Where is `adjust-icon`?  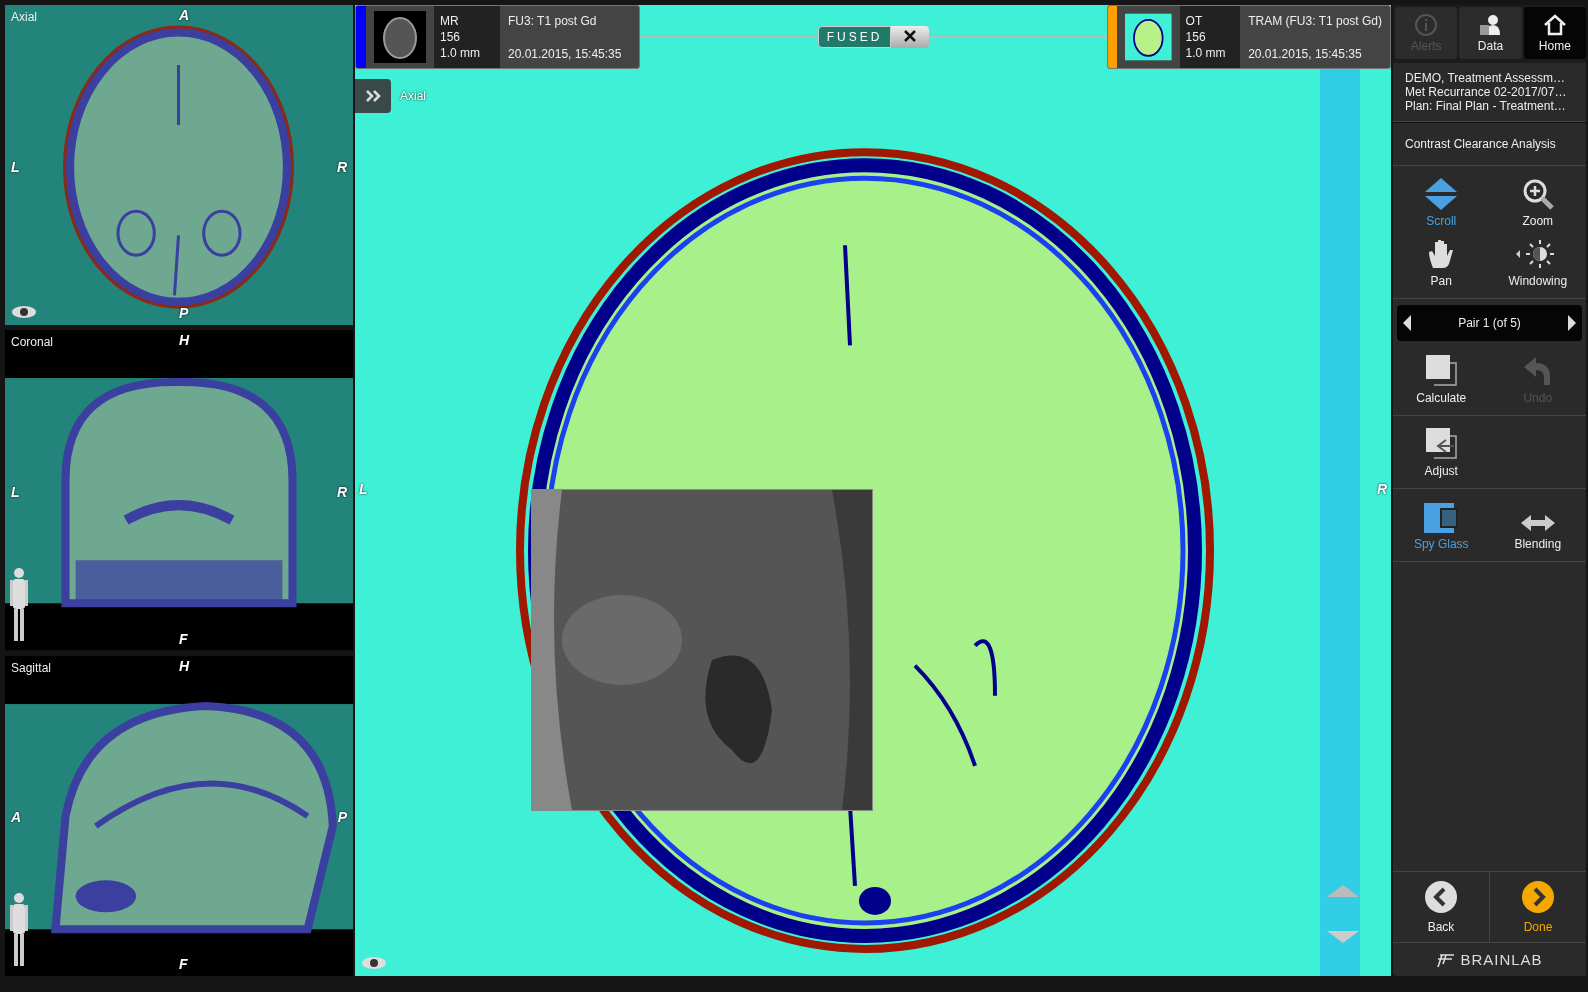 adjust-icon is located at coordinates (1441, 443).